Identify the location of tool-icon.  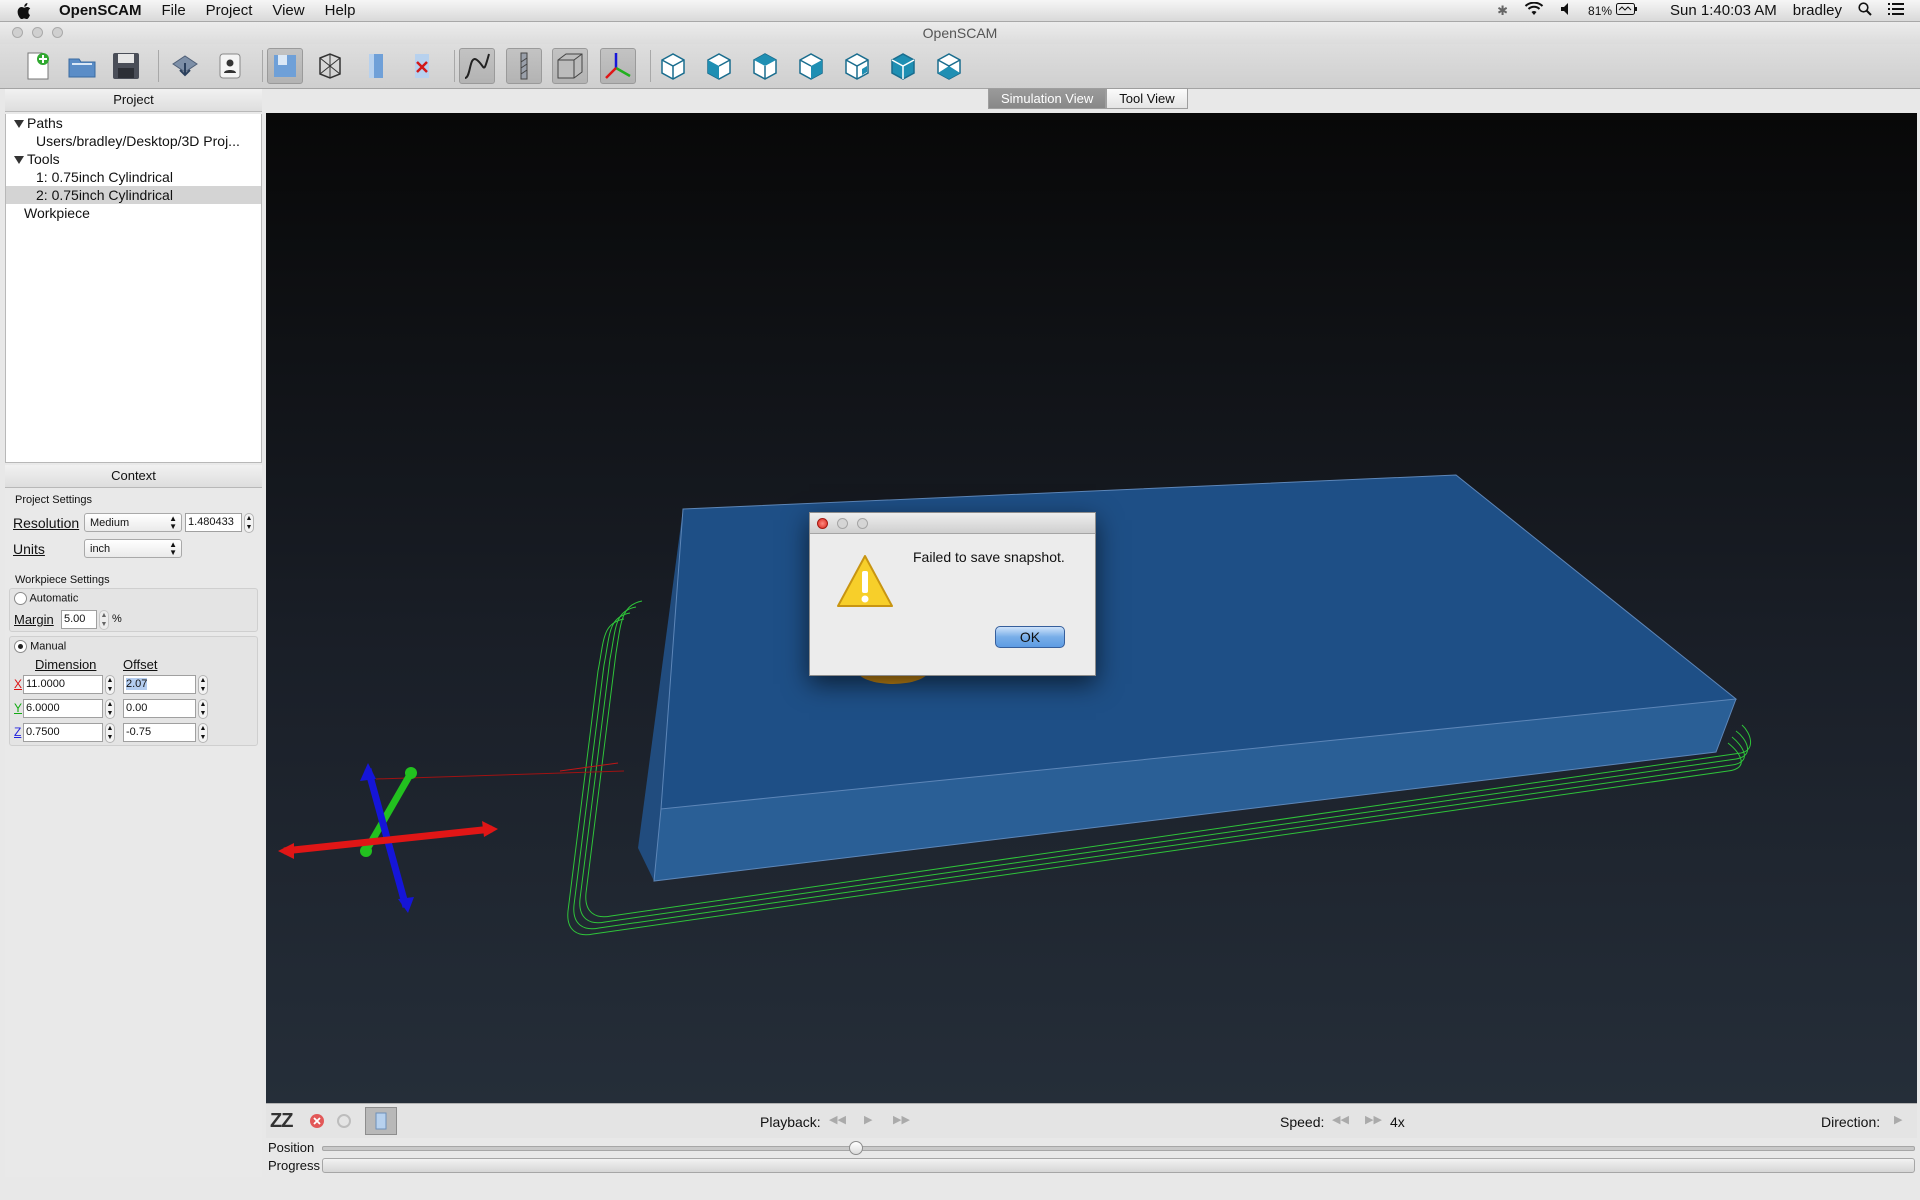
(524, 66).